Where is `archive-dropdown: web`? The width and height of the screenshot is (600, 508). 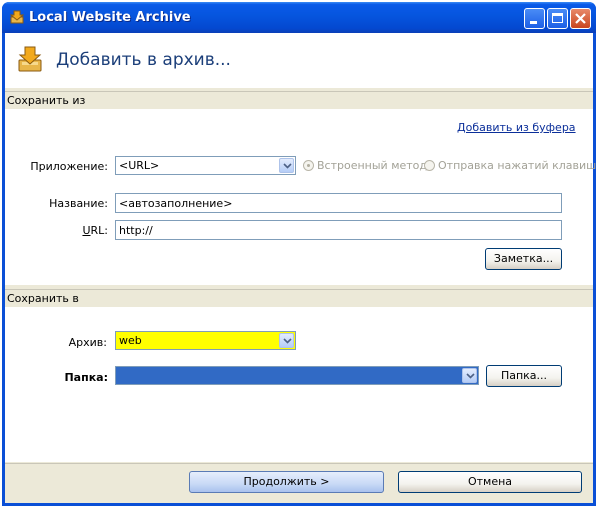 archive-dropdown: web is located at coordinates (205, 340).